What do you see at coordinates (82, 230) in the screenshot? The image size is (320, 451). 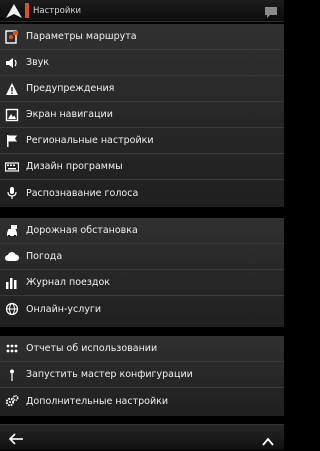 I see `menu-item-label: Дорожная обстановка` at bounding box center [82, 230].